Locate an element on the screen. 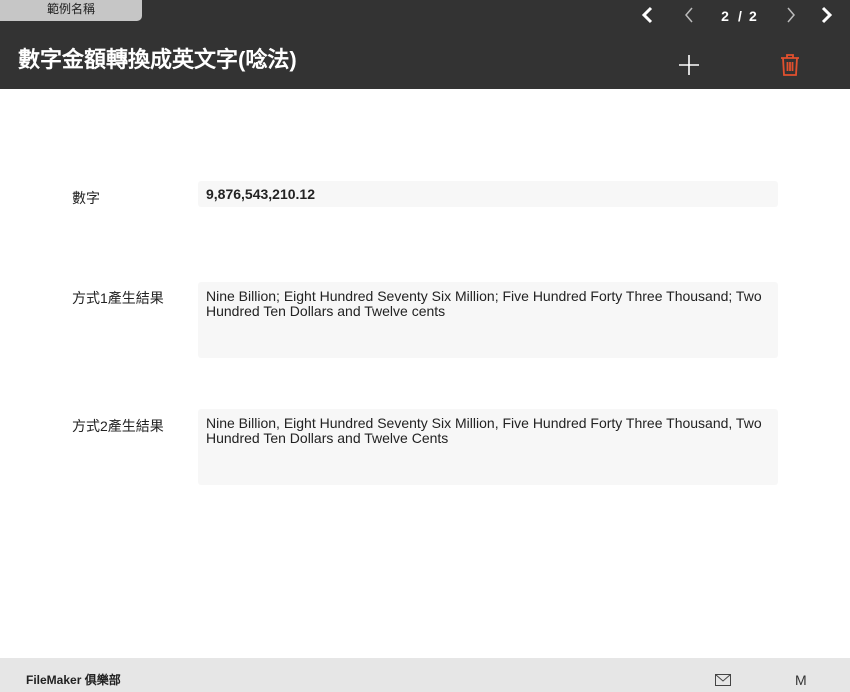 The height and width of the screenshot is (692, 850). first-record-icon is located at coordinates (647, 17).